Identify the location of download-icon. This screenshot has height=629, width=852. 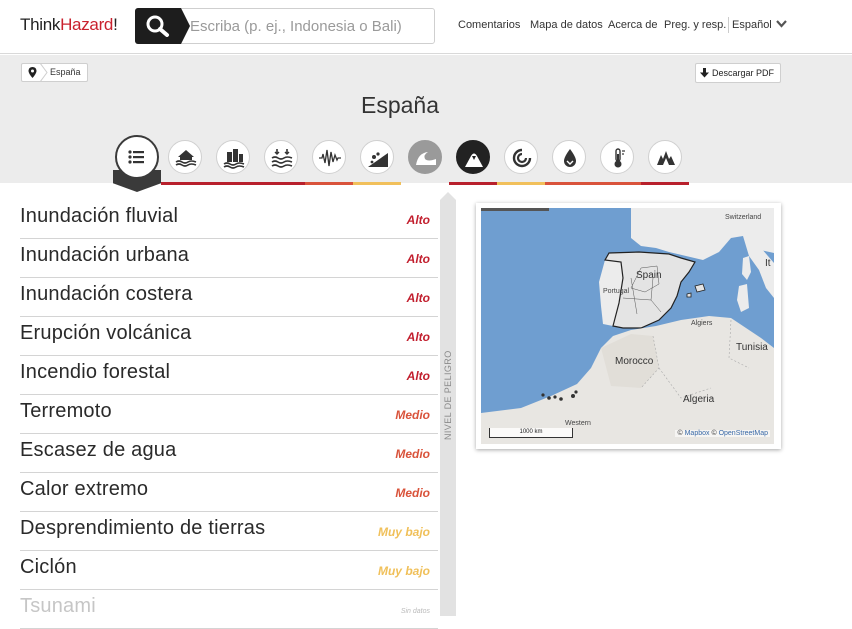
(704, 73).